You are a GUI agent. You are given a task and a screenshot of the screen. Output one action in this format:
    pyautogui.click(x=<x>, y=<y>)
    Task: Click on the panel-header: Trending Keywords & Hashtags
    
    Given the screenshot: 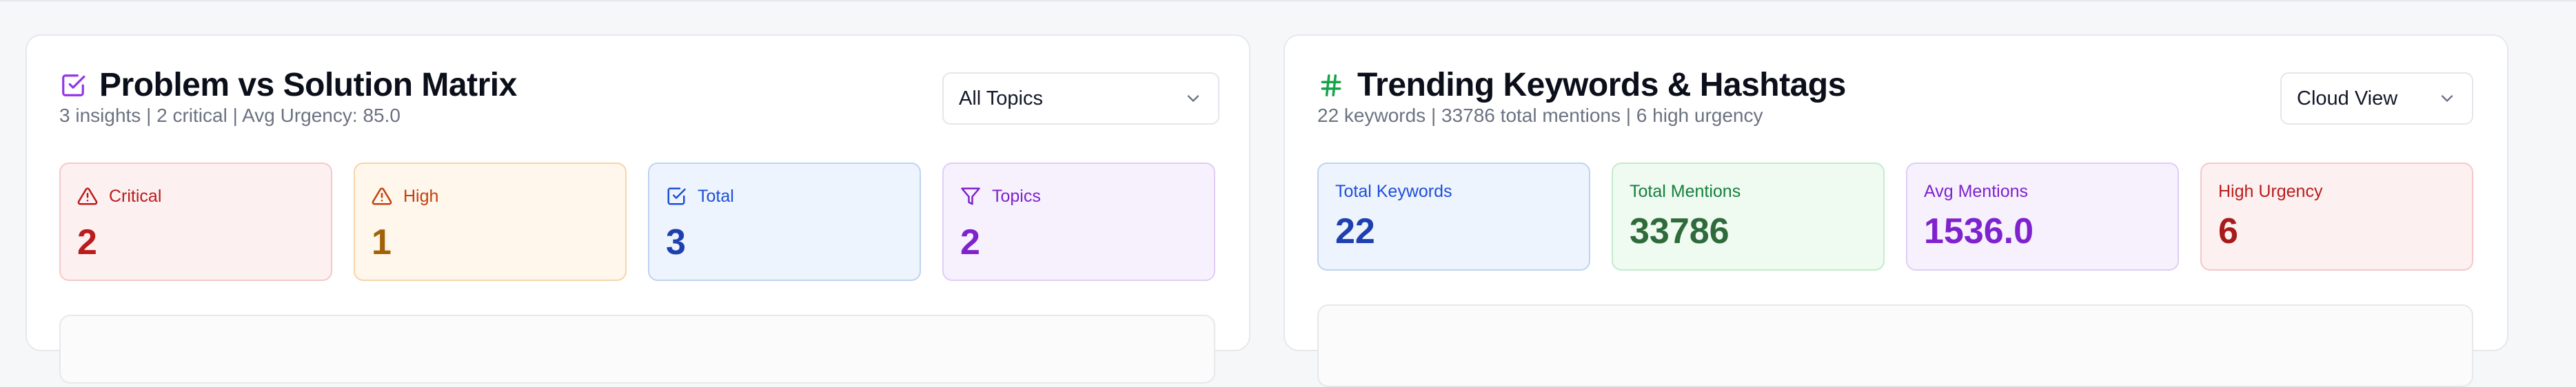 What is the action you would take?
    pyautogui.click(x=1581, y=85)
    